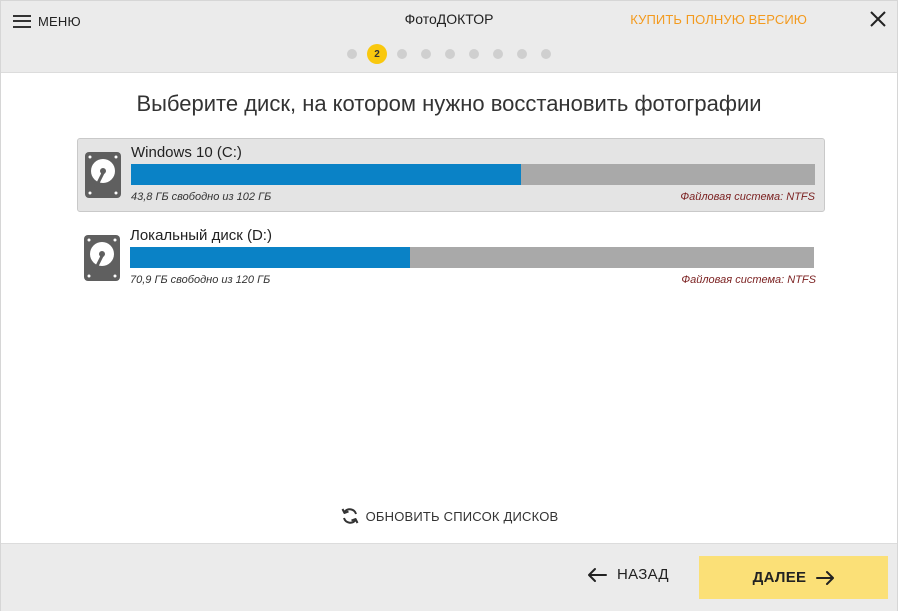 This screenshot has height=611, width=898. Describe the element at coordinates (643, 574) in the screenshot. I see `back-label: НАЗАД` at that location.